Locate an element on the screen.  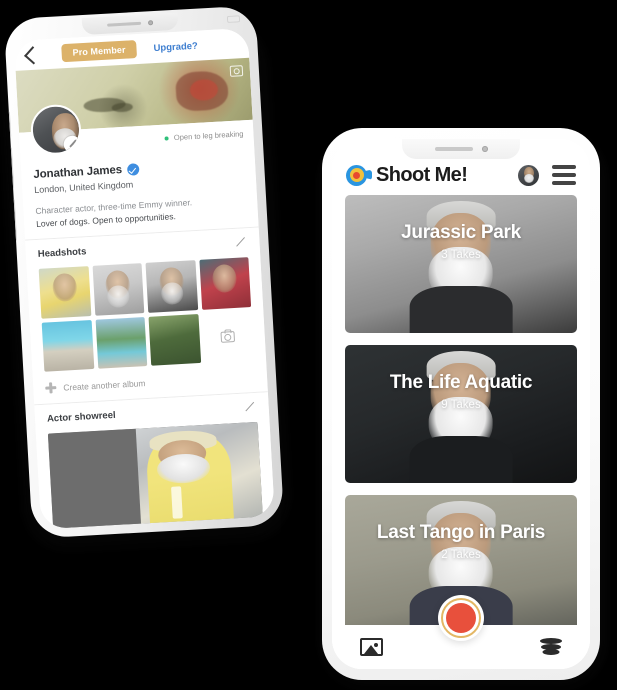
profile-name: Jonathan James is located at coordinates (78, 173).